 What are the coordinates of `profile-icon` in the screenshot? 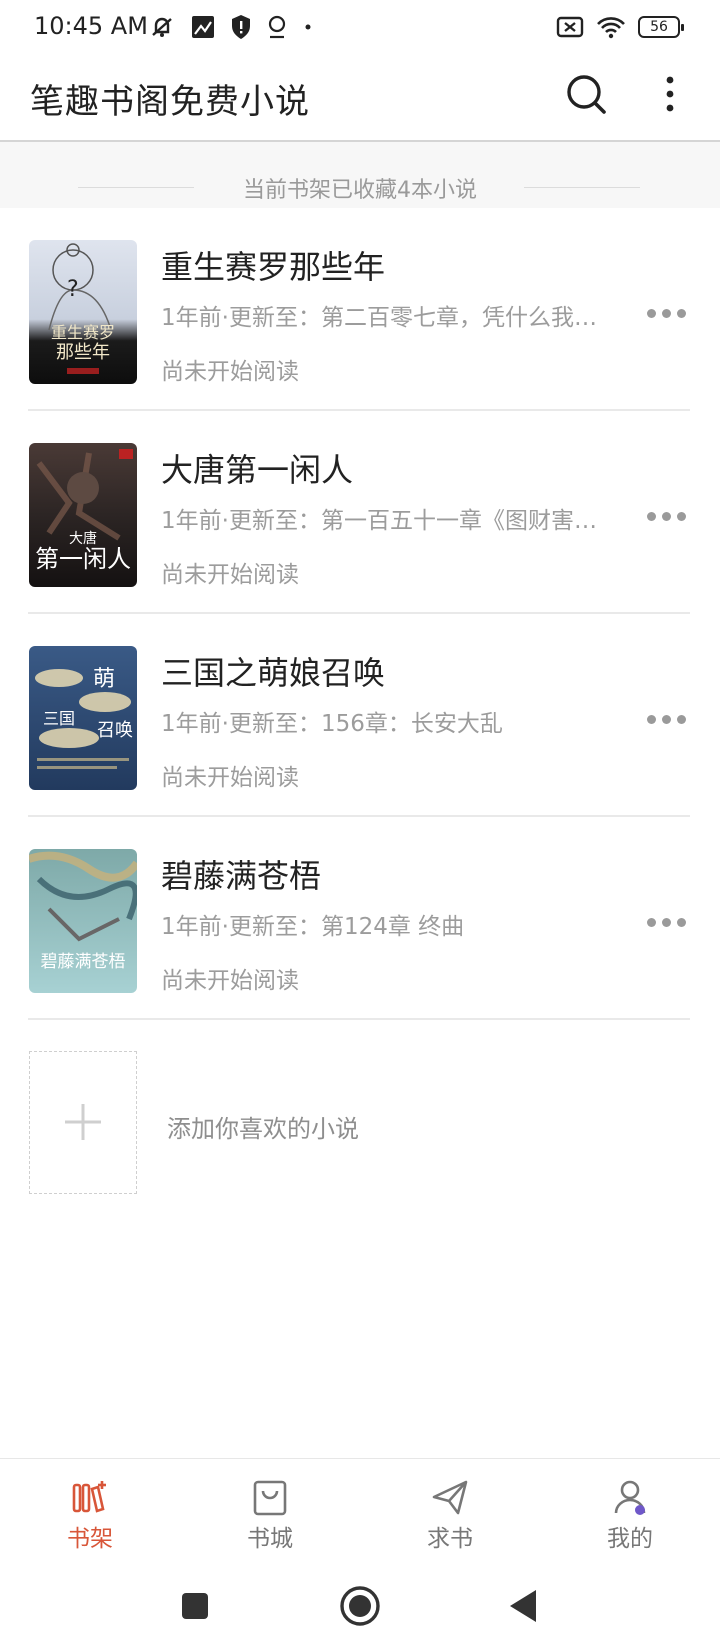 It's located at (630, 1497).